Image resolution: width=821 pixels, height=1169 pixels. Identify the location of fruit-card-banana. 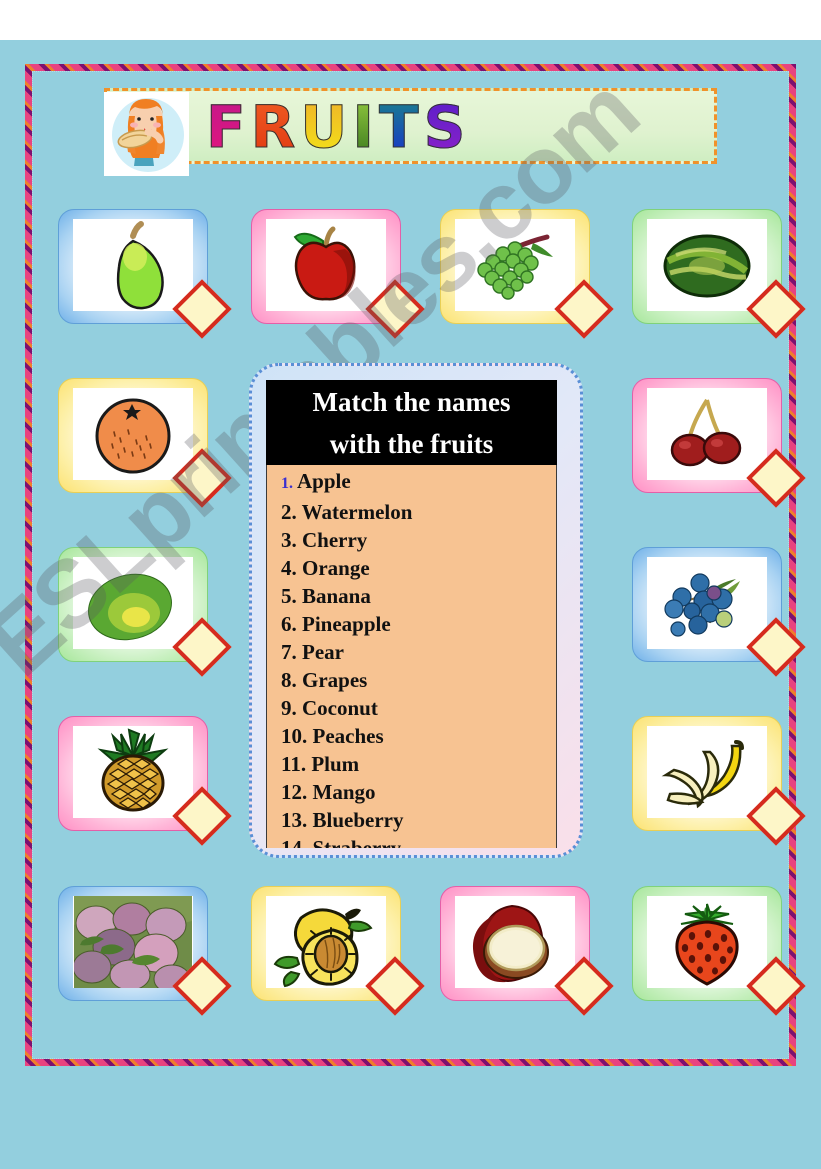
(719, 781).